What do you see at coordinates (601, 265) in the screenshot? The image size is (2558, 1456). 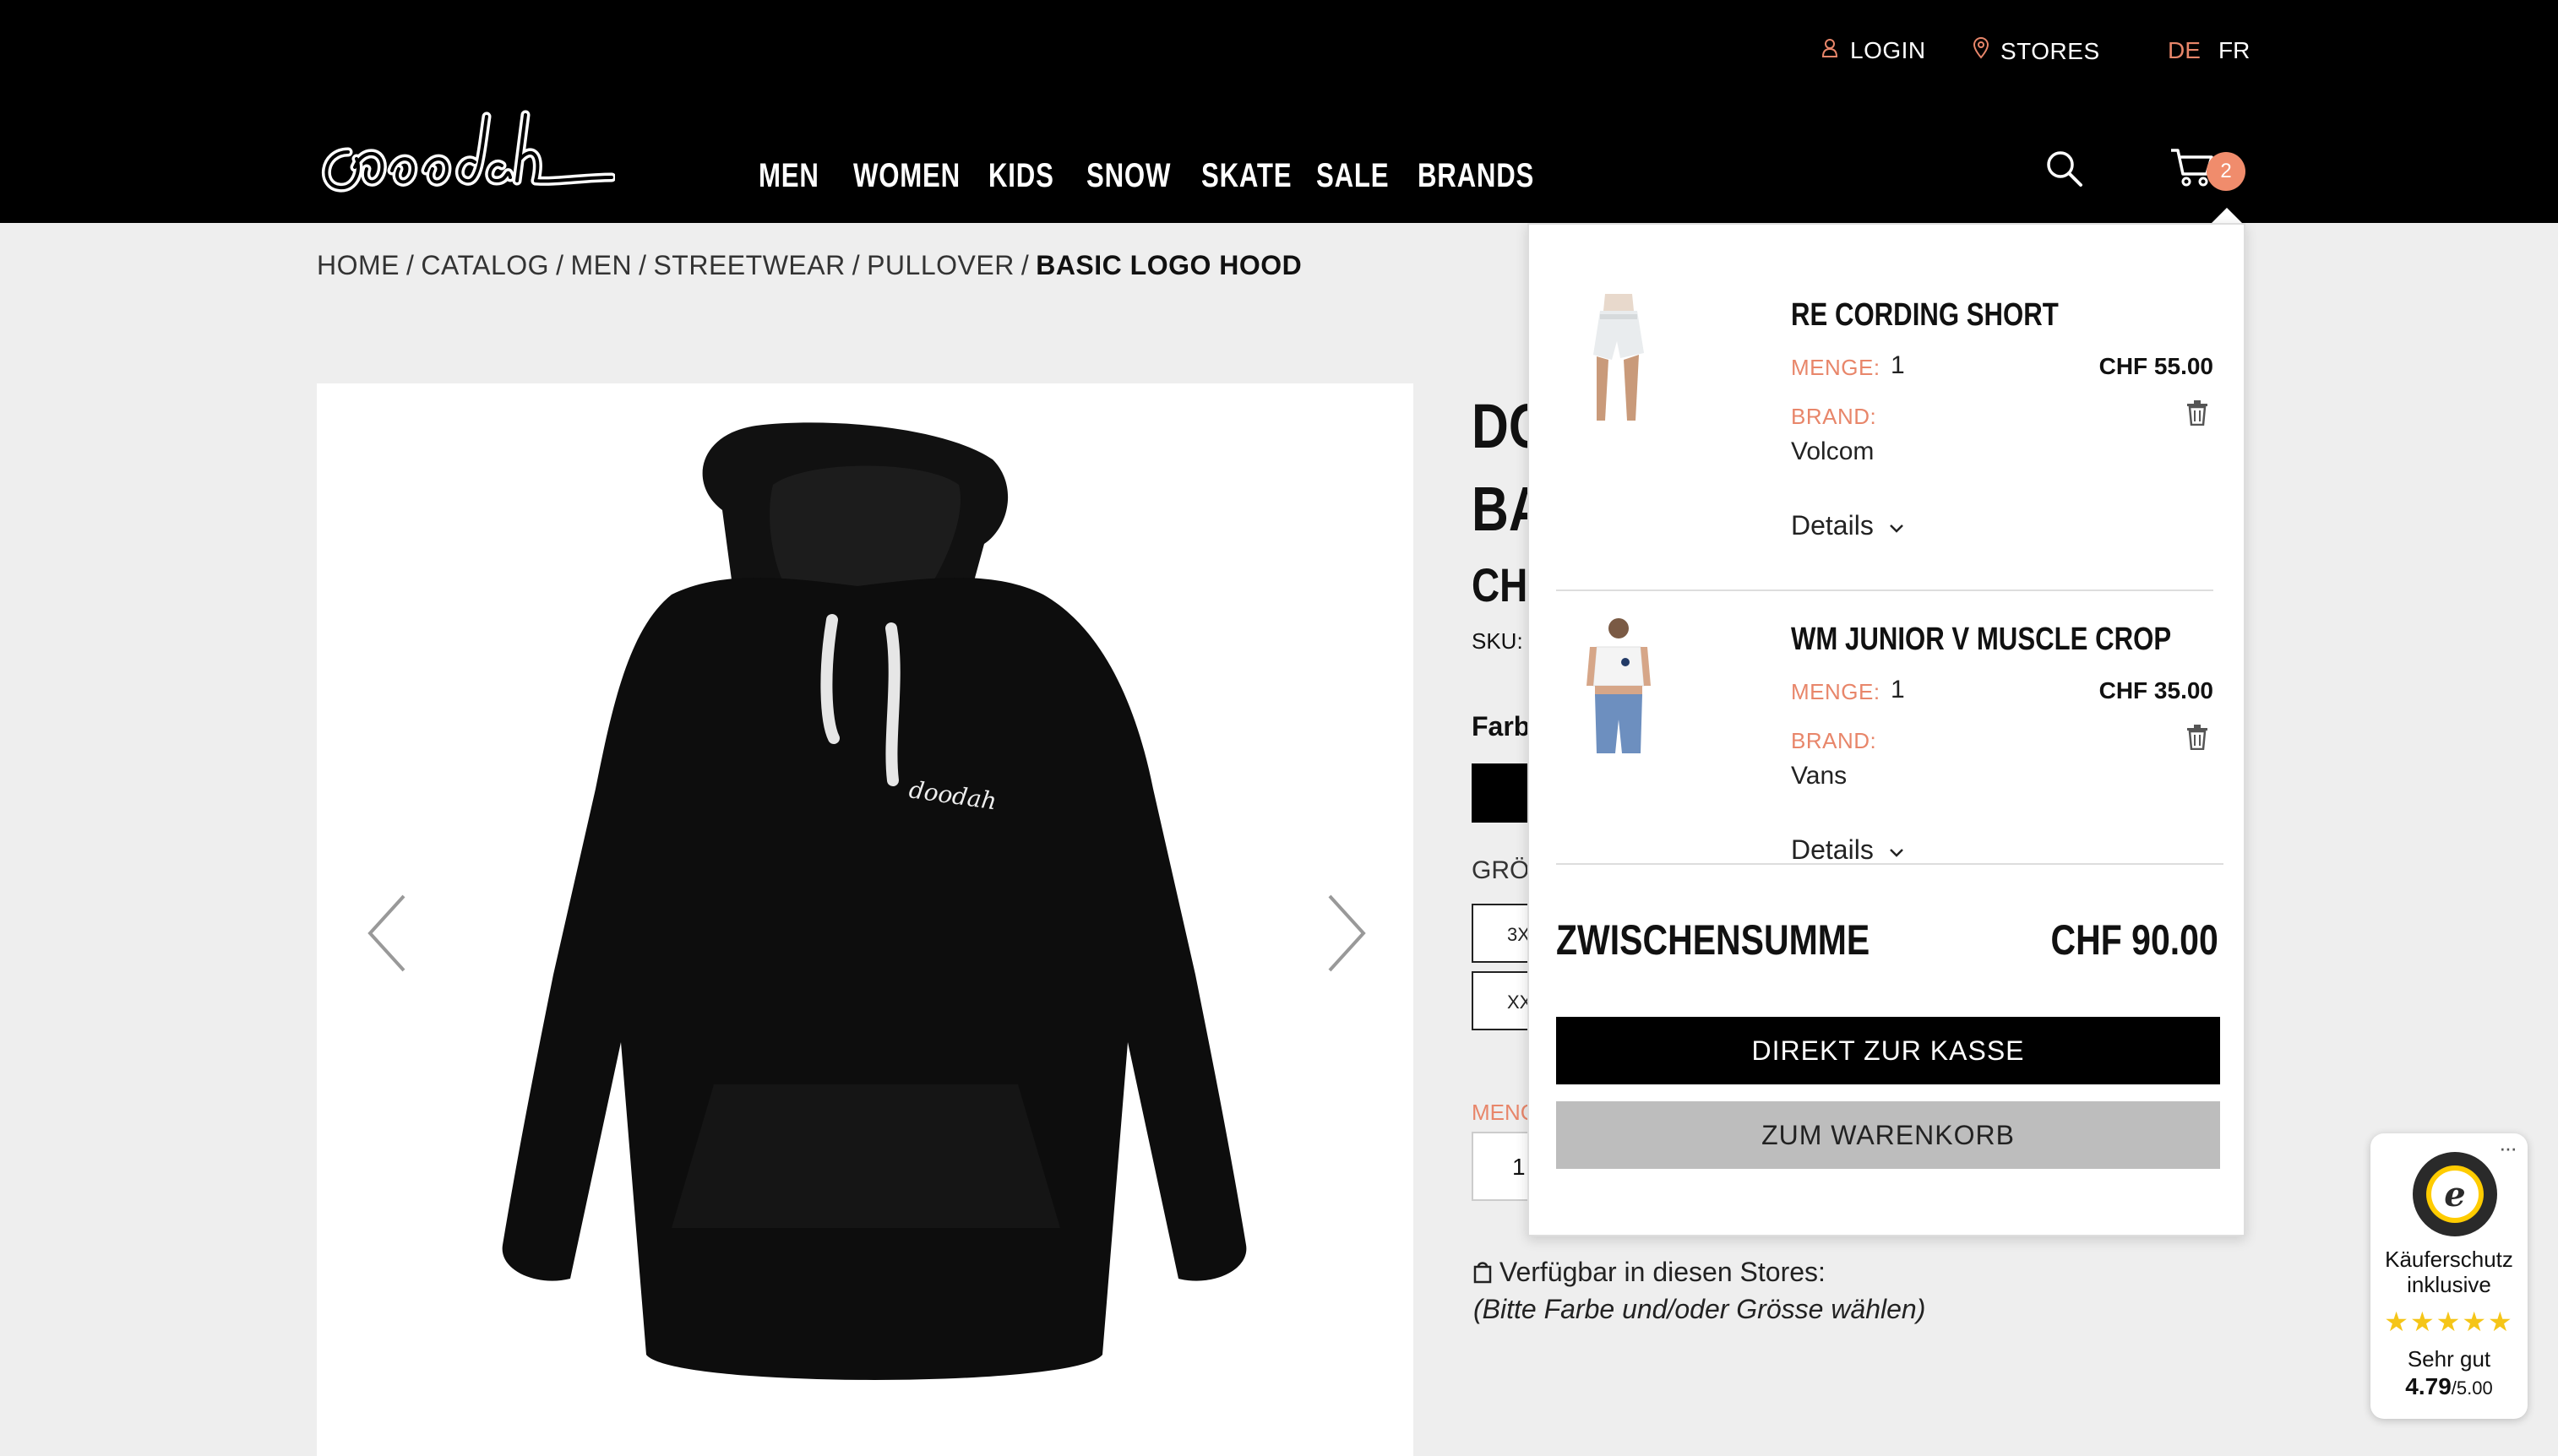 I see `breadcrumb-men: MEN` at bounding box center [601, 265].